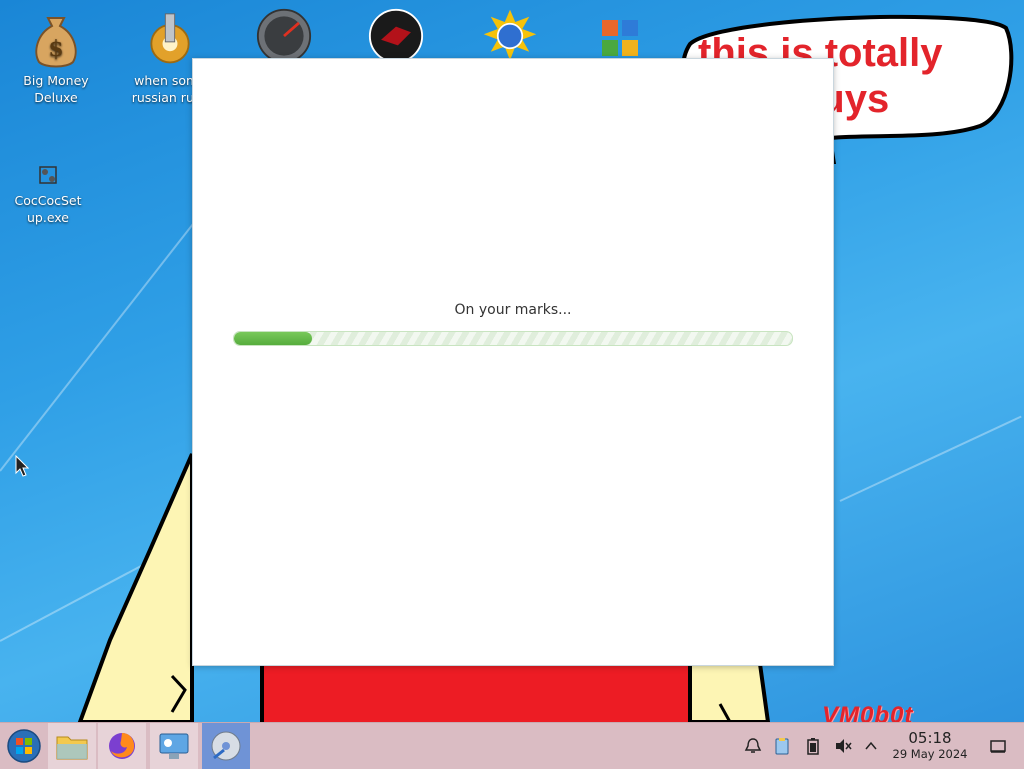 The height and width of the screenshot is (769, 1024). What do you see at coordinates (998, 746) in the screenshot?
I see `show-desktop-icon` at bounding box center [998, 746].